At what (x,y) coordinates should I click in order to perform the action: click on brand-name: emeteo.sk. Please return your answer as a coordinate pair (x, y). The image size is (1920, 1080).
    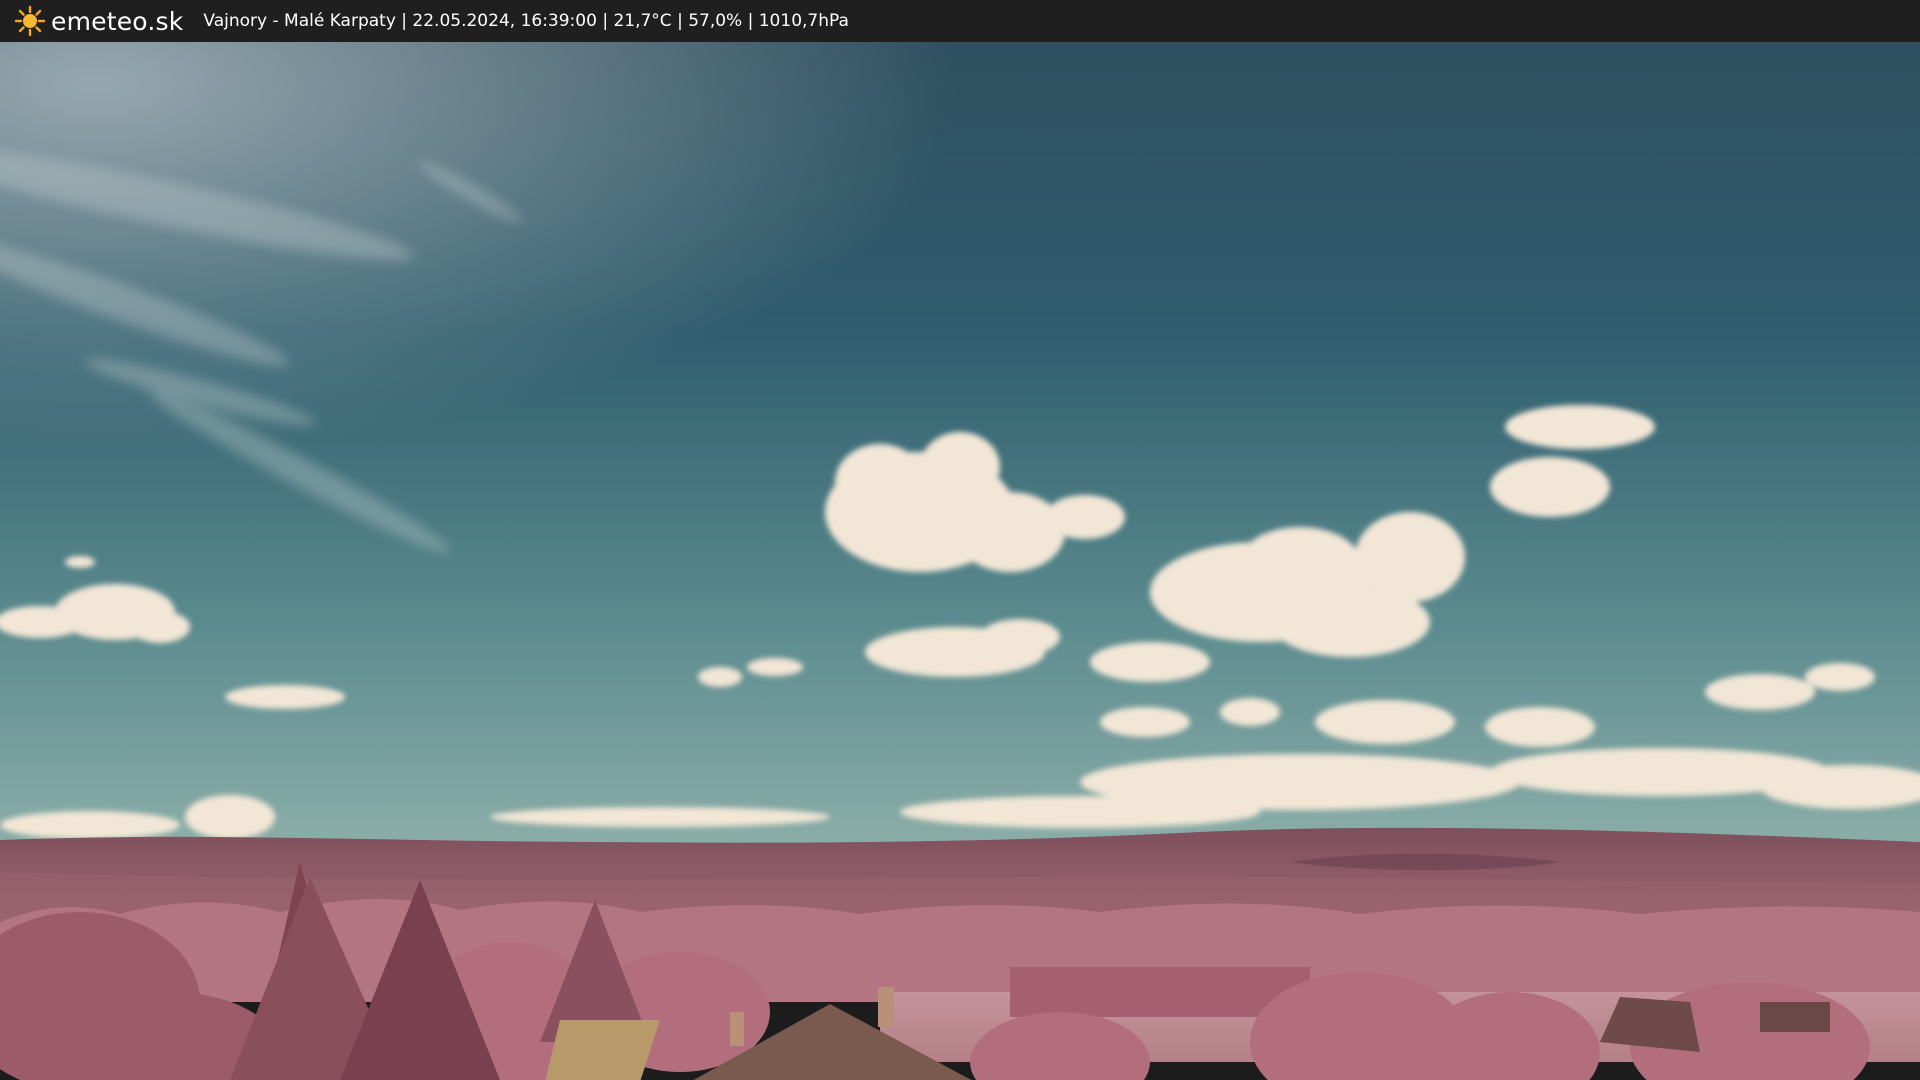
    Looking at the image, I should click on (117, 21).